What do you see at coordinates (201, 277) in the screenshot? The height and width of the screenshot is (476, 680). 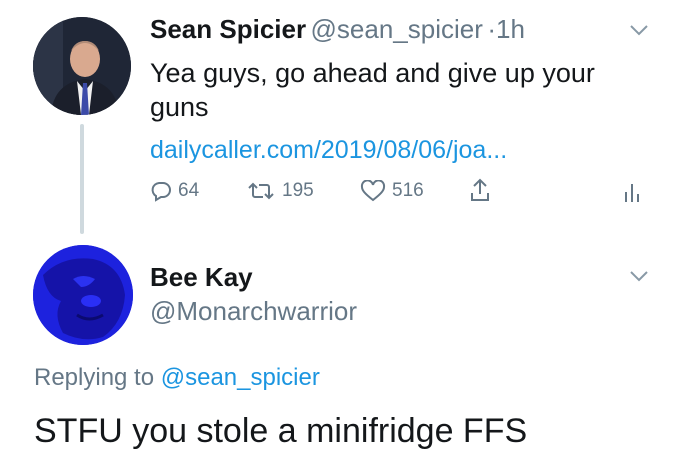 I see `reply-display-name: Bee Kay` at bounding box center [201, 277].